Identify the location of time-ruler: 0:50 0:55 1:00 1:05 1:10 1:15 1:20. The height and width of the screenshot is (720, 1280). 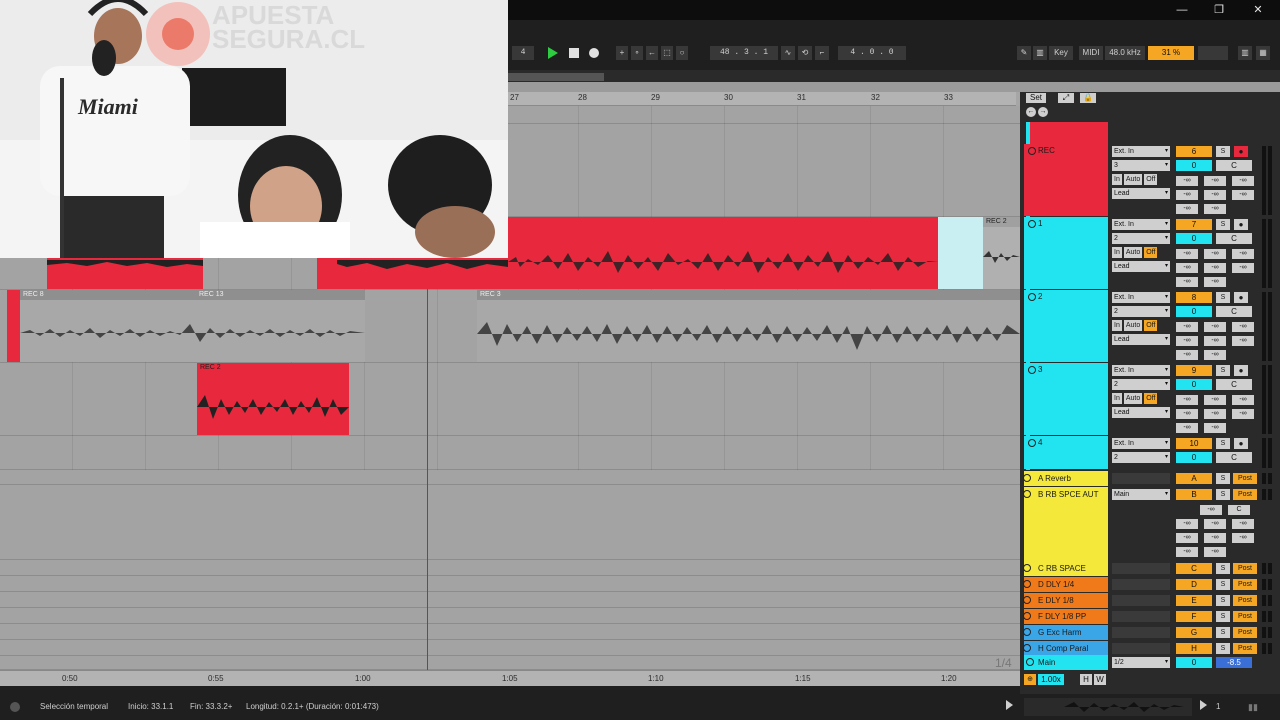
(510, 678).